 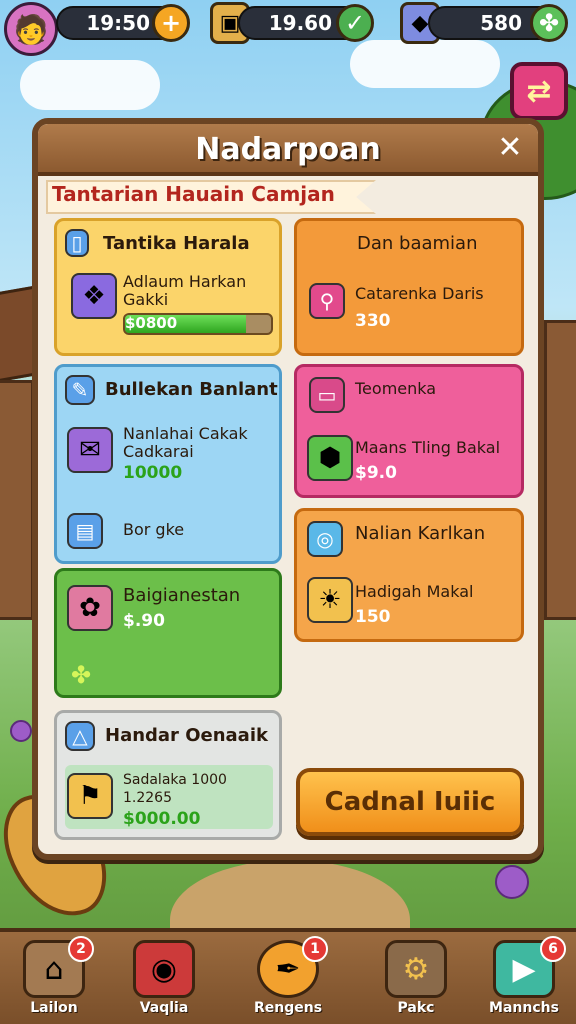 I want to click on item-icon: ✿, so click(x=90, y=608).